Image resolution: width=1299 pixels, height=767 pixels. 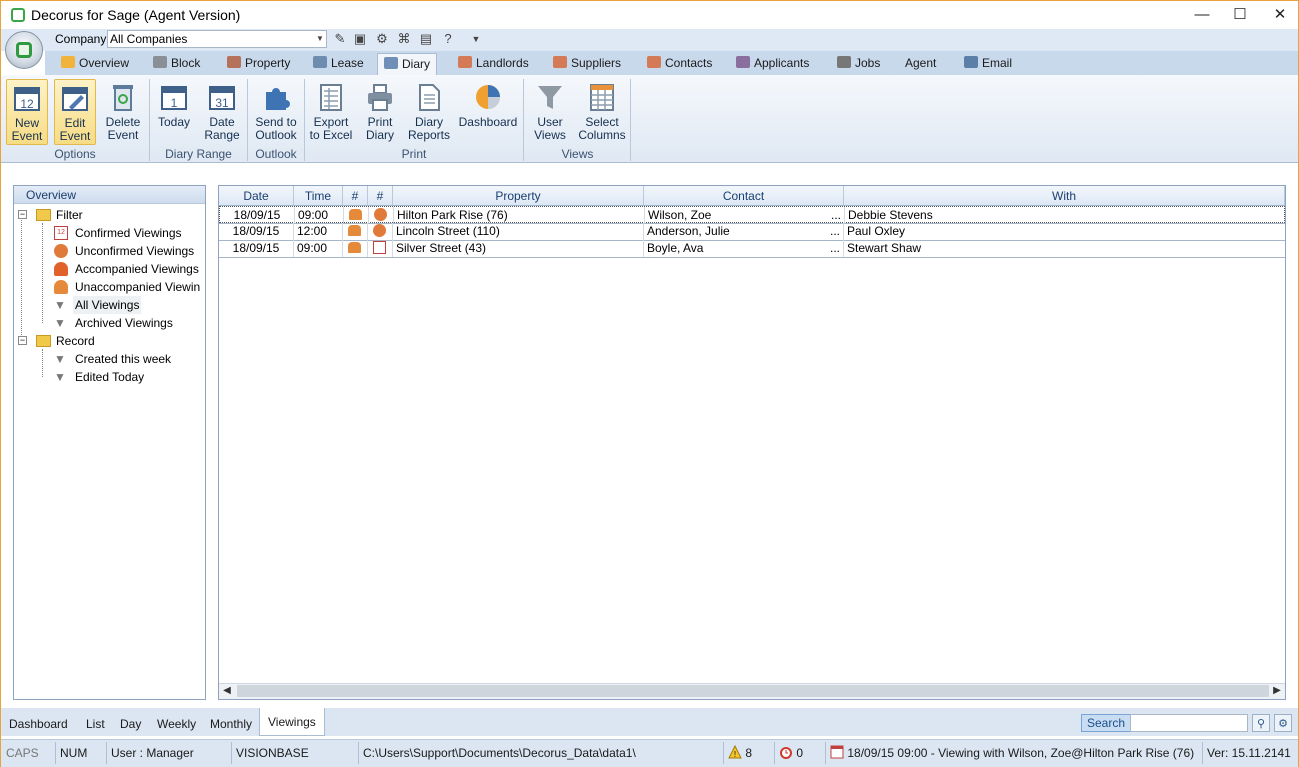 I want to click on tree-line, so click(x=42, y=363).